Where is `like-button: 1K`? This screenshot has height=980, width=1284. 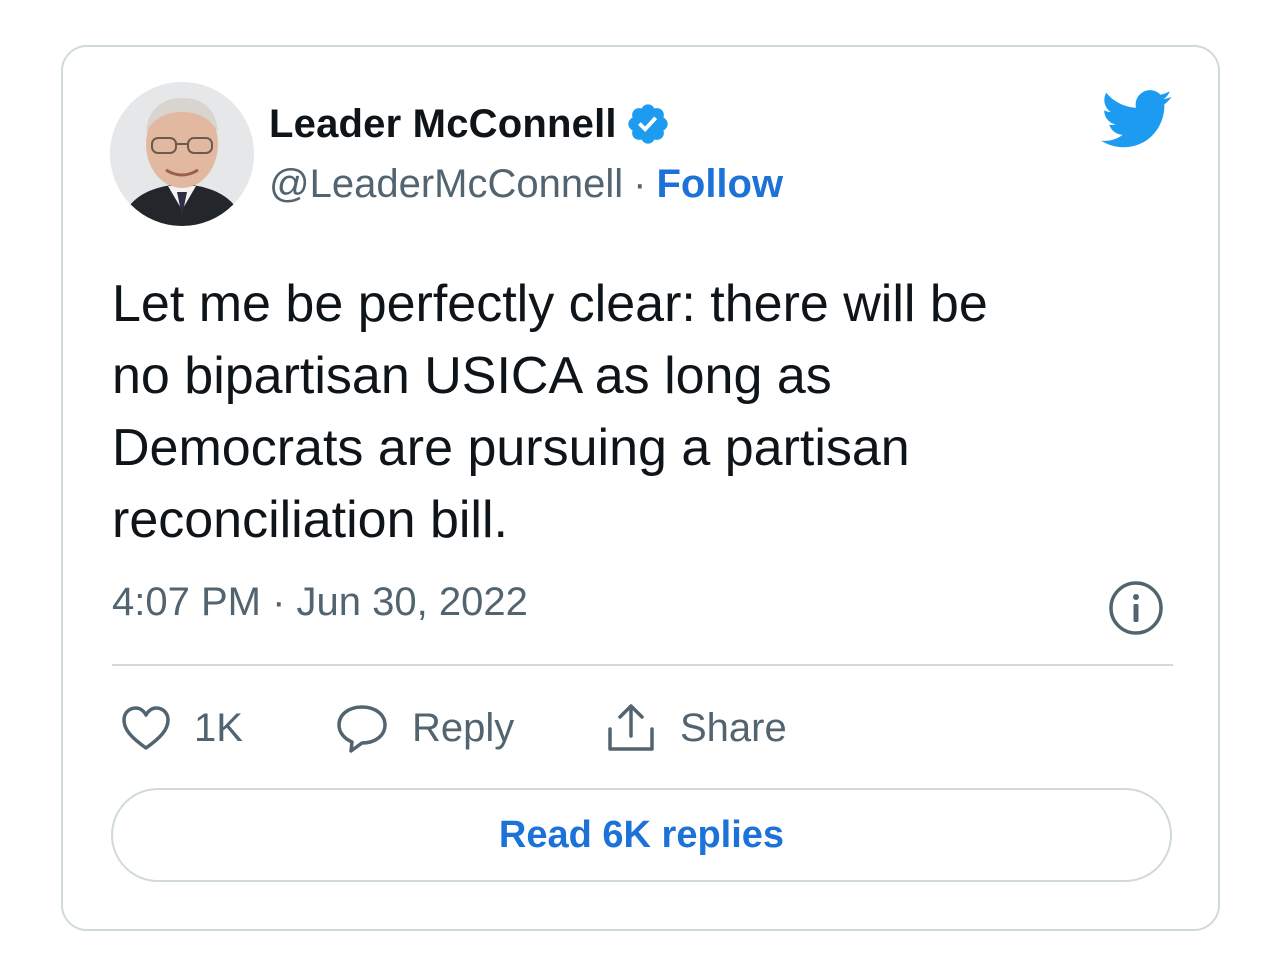 like-button: 1K is located at coordinates (181, 728).